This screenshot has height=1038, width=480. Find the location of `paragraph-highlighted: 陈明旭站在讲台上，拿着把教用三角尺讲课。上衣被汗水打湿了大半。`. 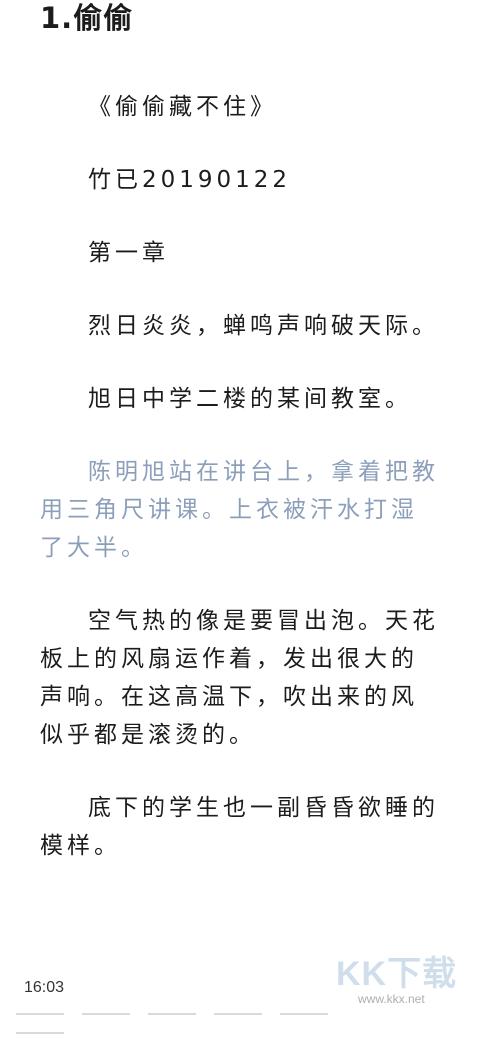

paragraph-highlighted: 陈明旭站在讲台上，拿着把教用三角尺讲课。上衣被汗水打湿了大半。 is located at coordinates (240, 510).